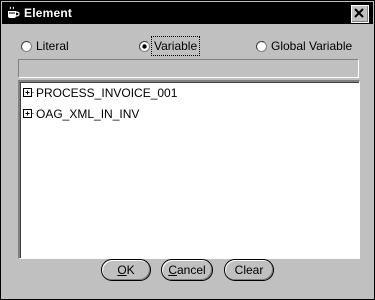 The image size is (375, 300). I want to click on radio-global-variable: Global Variable, so click(304, 46).